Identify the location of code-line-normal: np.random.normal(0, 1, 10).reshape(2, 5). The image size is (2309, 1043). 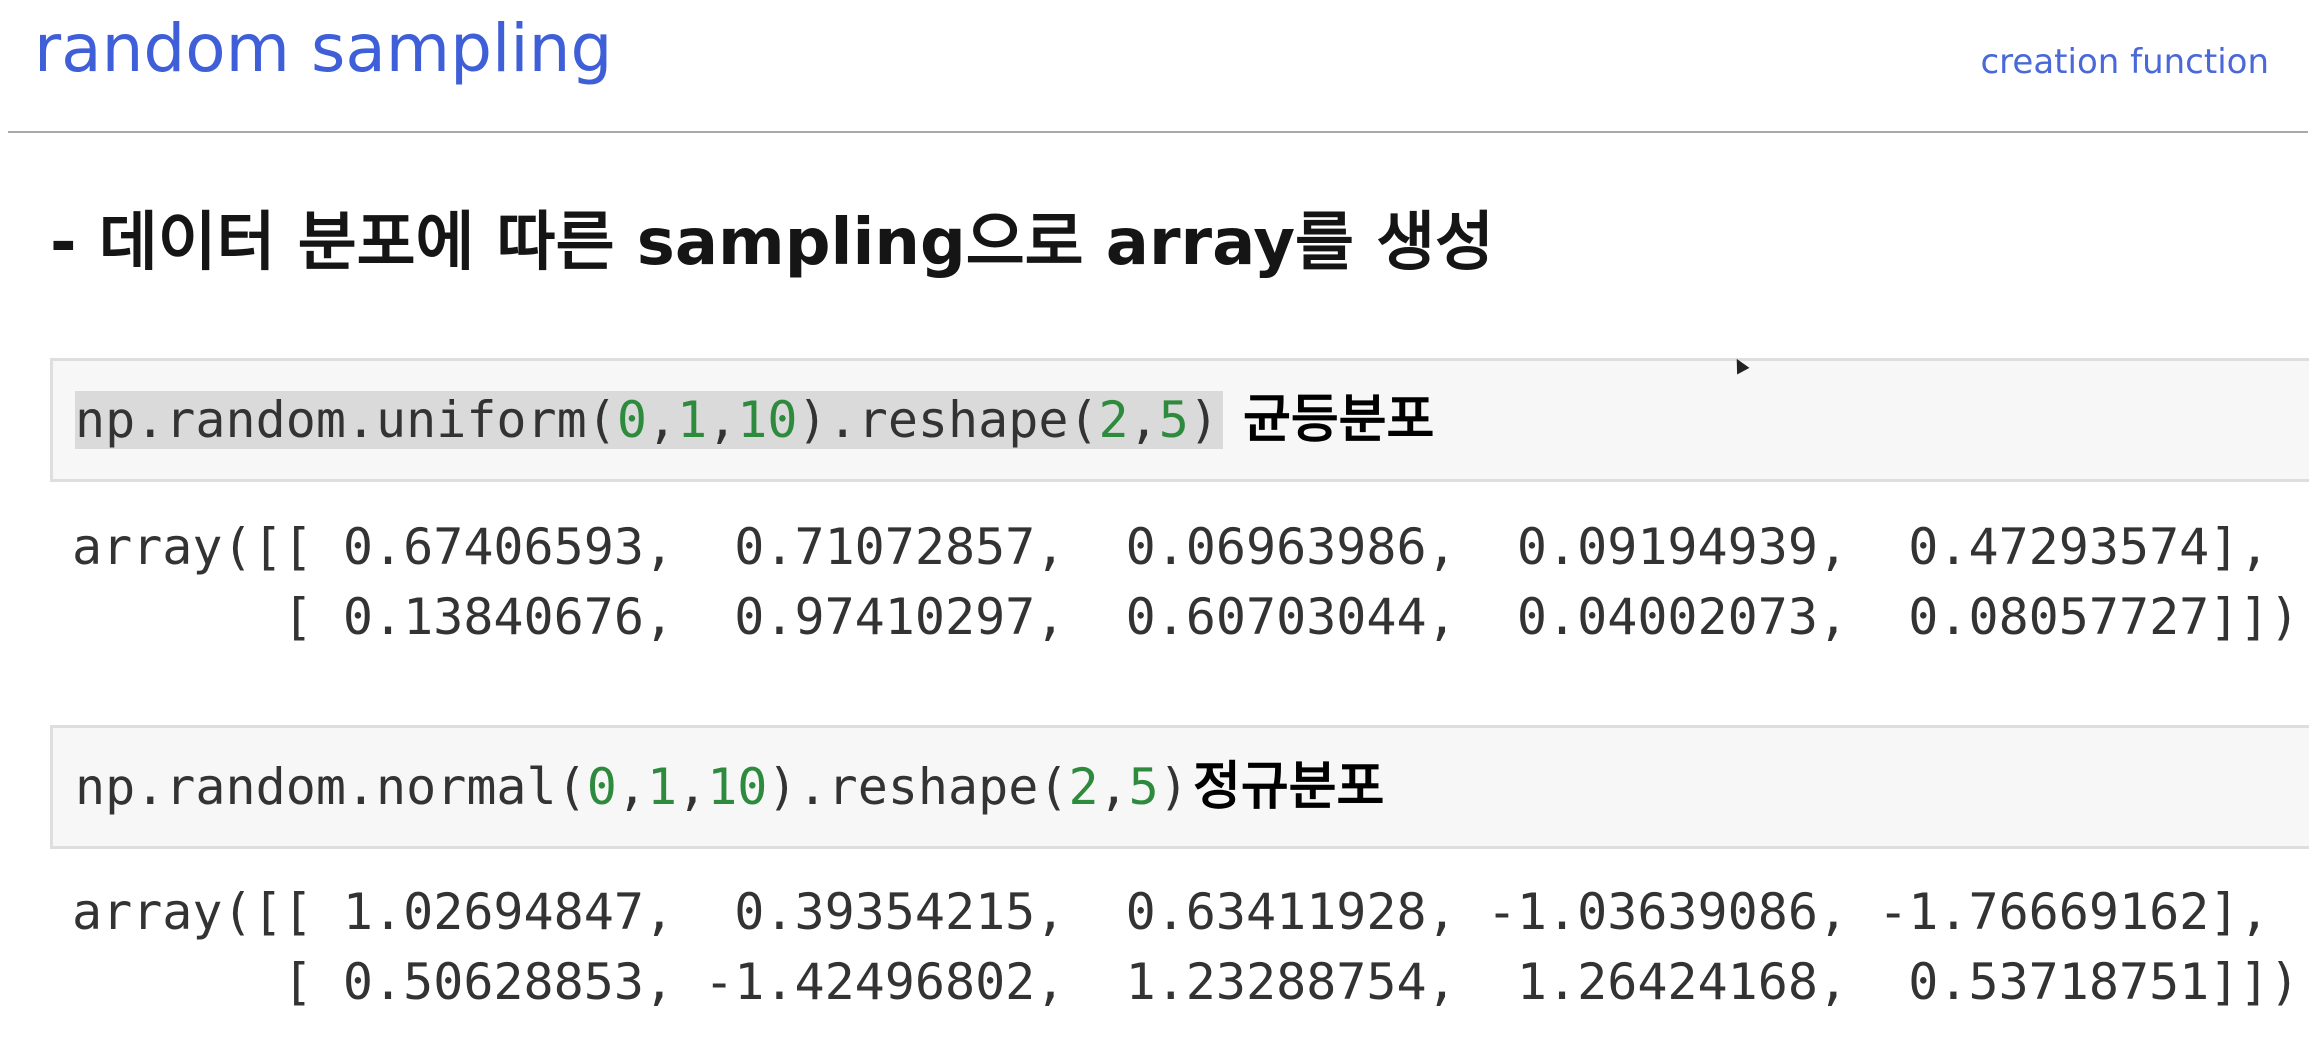
(632, 787).